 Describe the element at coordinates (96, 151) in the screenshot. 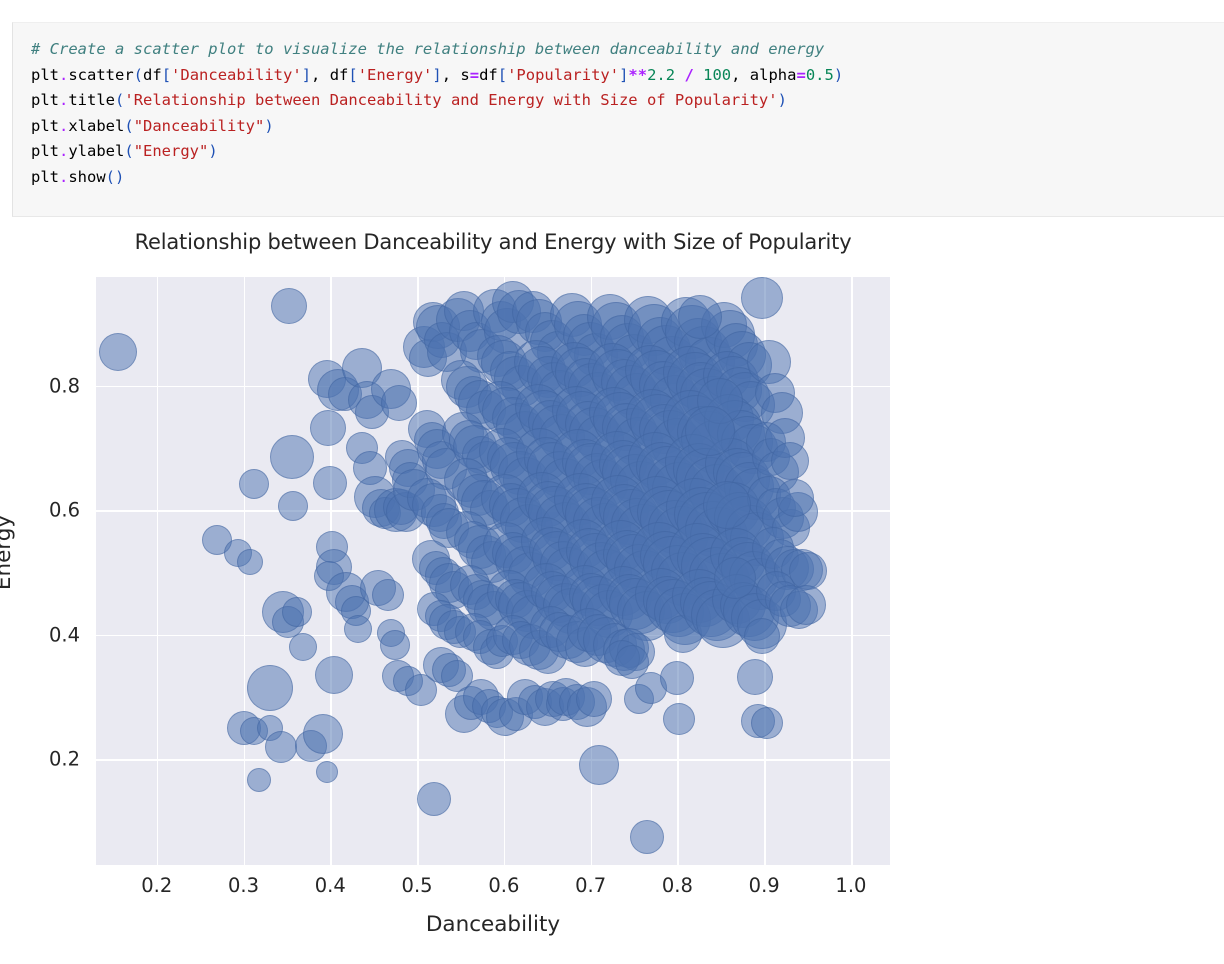

I see `code-token: ylabel` at that location.